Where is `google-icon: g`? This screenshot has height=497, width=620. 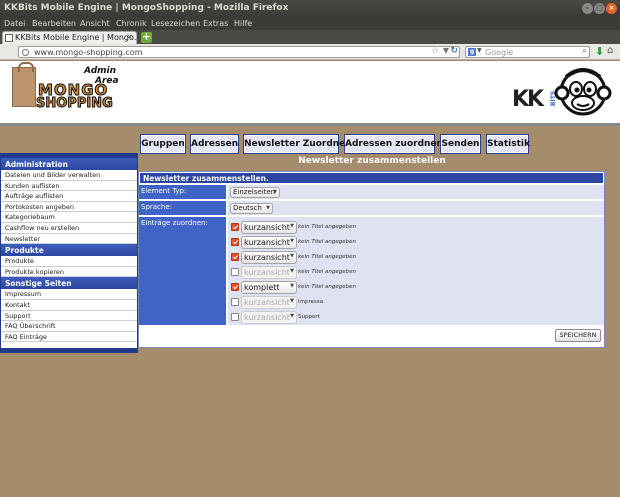
google-icon: g is located at coordinates (472, 52).